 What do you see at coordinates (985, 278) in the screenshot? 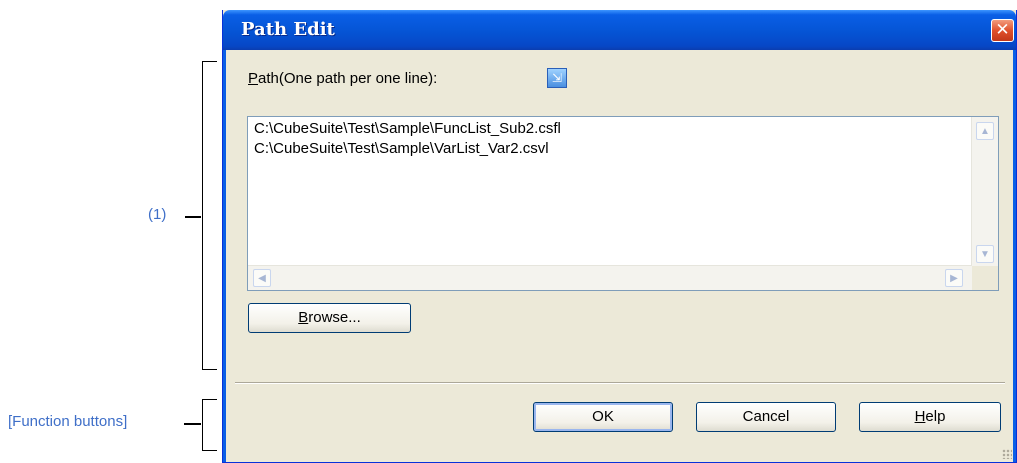
I see `scrollbar-corner` at bounding box center [985, 278].